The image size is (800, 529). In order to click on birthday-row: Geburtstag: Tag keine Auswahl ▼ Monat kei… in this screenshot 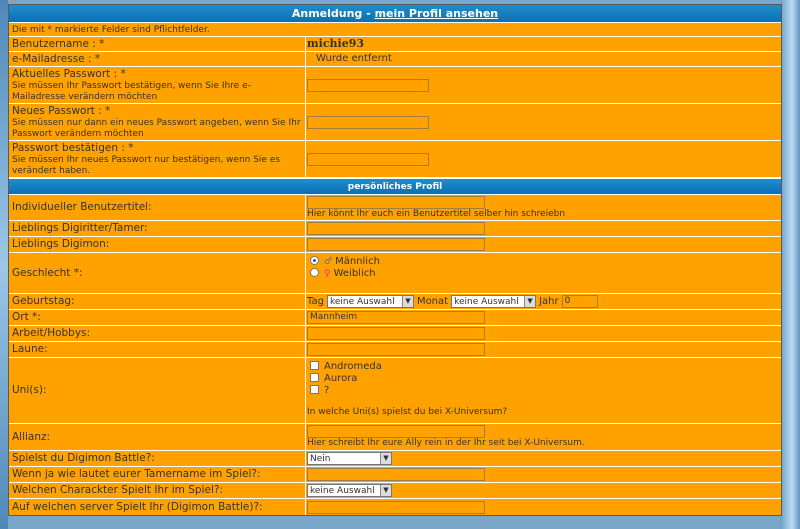, I will do `click(395, 302)`.